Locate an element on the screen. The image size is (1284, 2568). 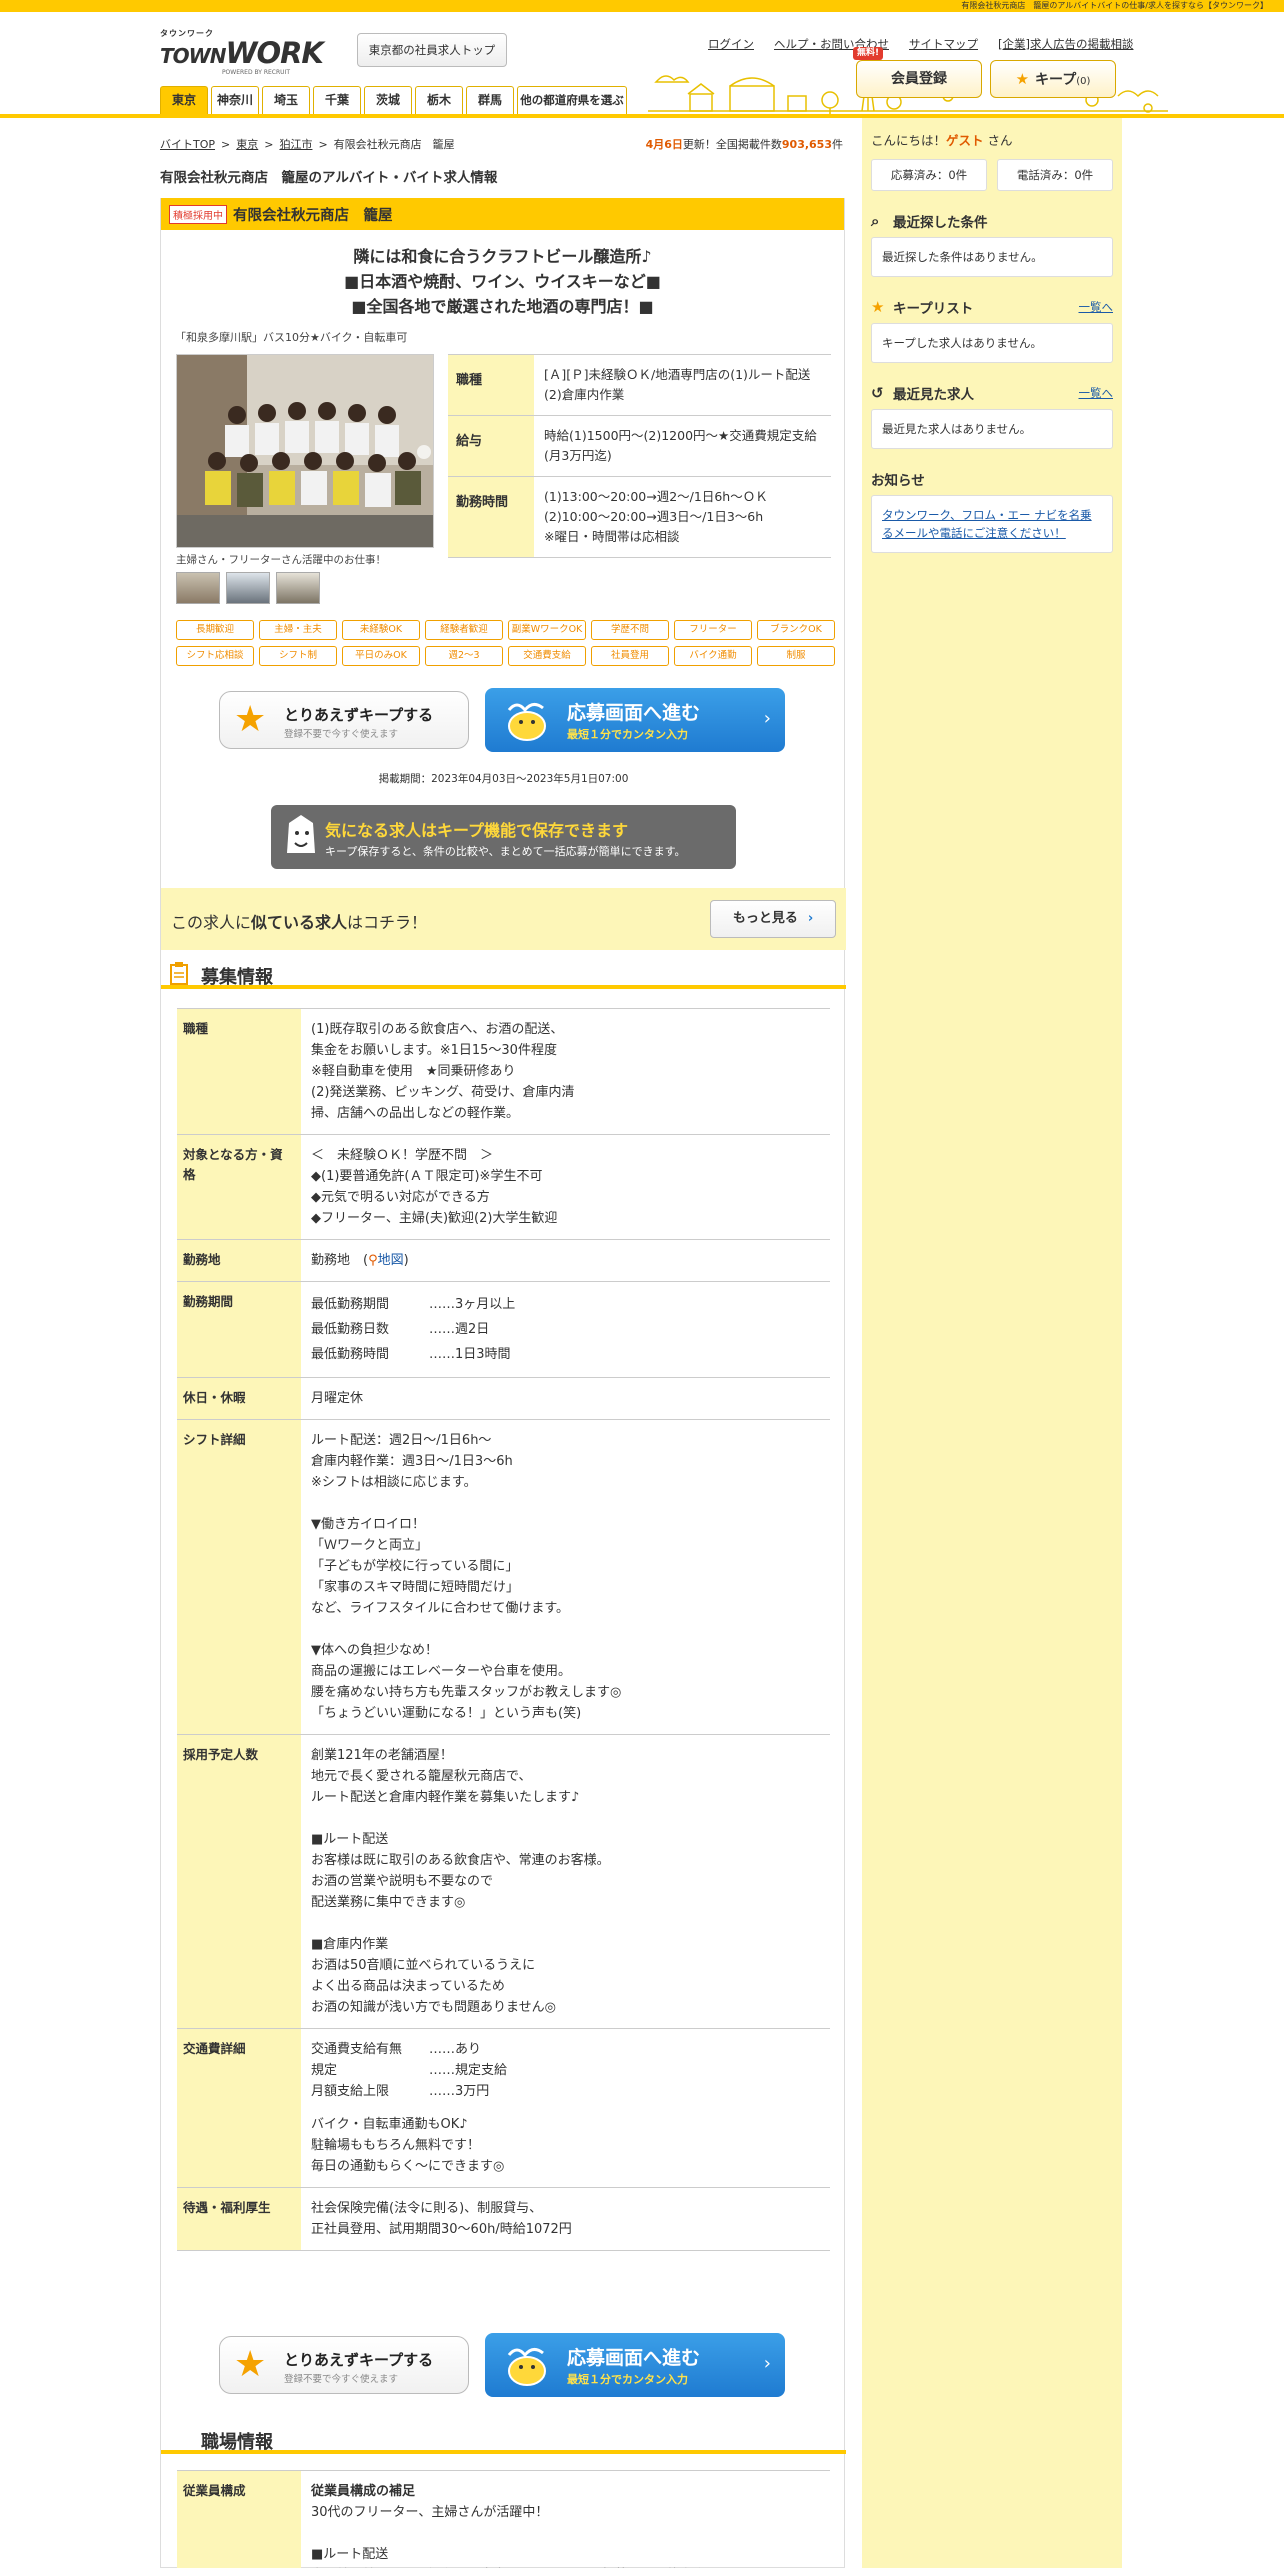
feature-tag: 長期歓迎 is located at coordinates (215, 630).